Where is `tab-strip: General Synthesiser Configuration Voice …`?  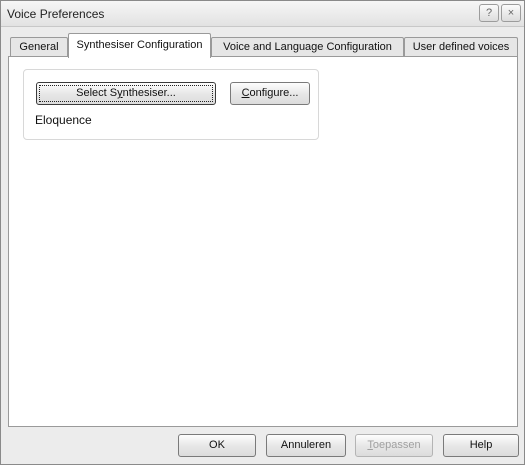
tab-strip: General Synthesiser Configuration Voice … is located at coordinates (263, 45).